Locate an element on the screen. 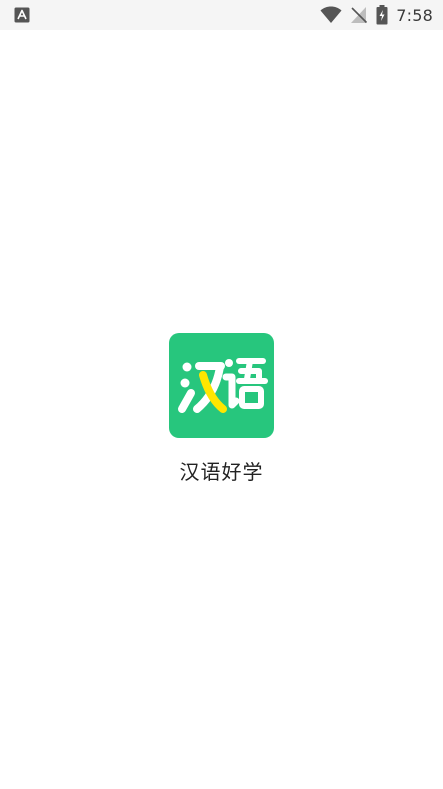 The width and height of the screenshot is (443, 789). status-icons: 7:58 is located at coordinates (376, 15).